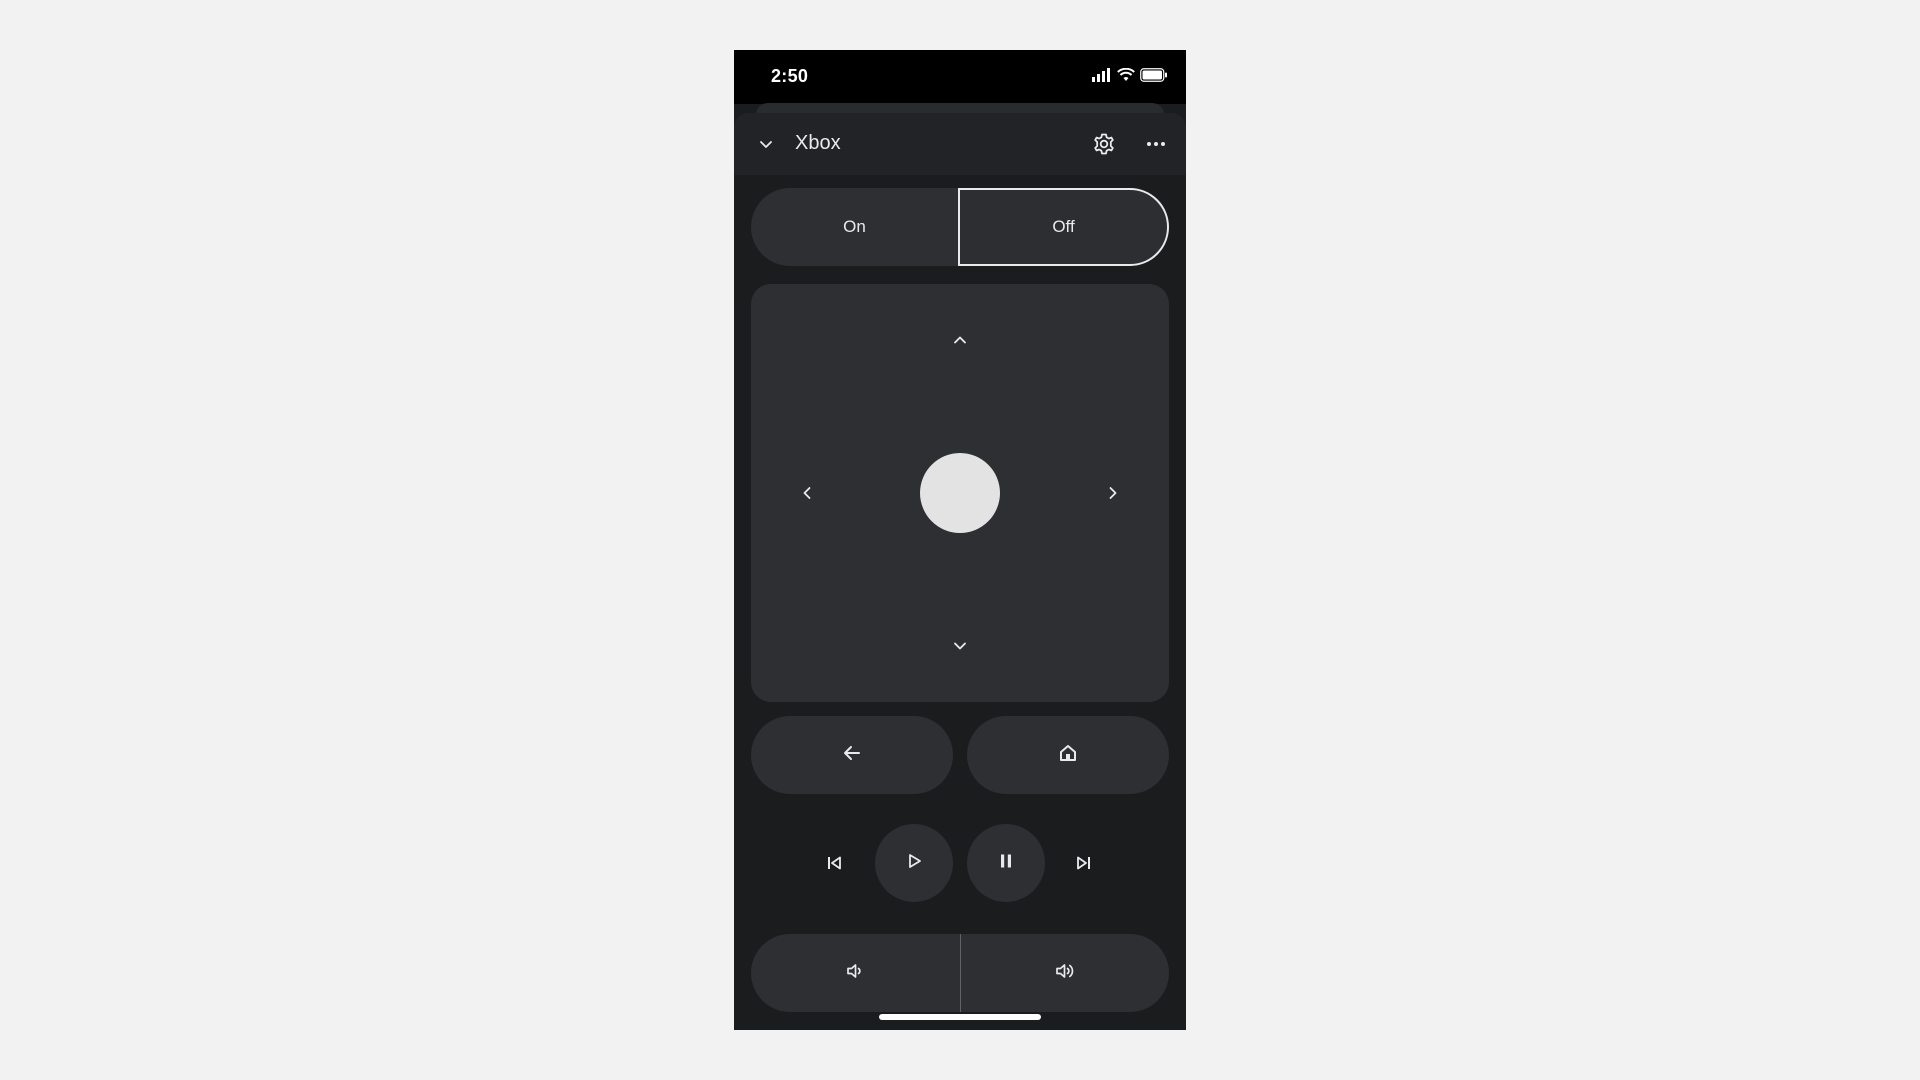 The width and height of the screenshot is (1920, 1080). Describe the element at coordinates (1084, 863) in the screenshot. I see `skip-next-icon` at that location.